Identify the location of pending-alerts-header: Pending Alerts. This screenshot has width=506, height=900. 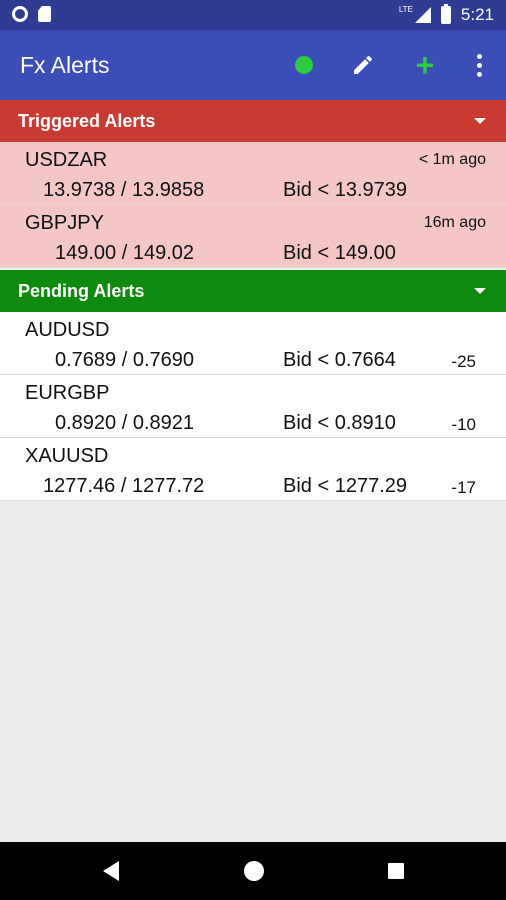
(253, 291).